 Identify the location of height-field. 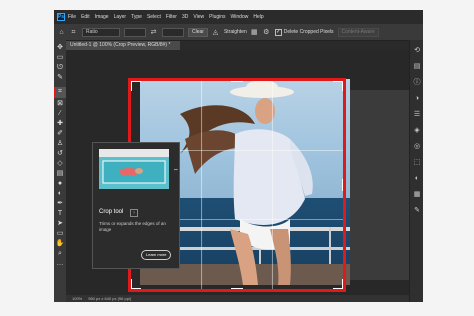
(173, 32).